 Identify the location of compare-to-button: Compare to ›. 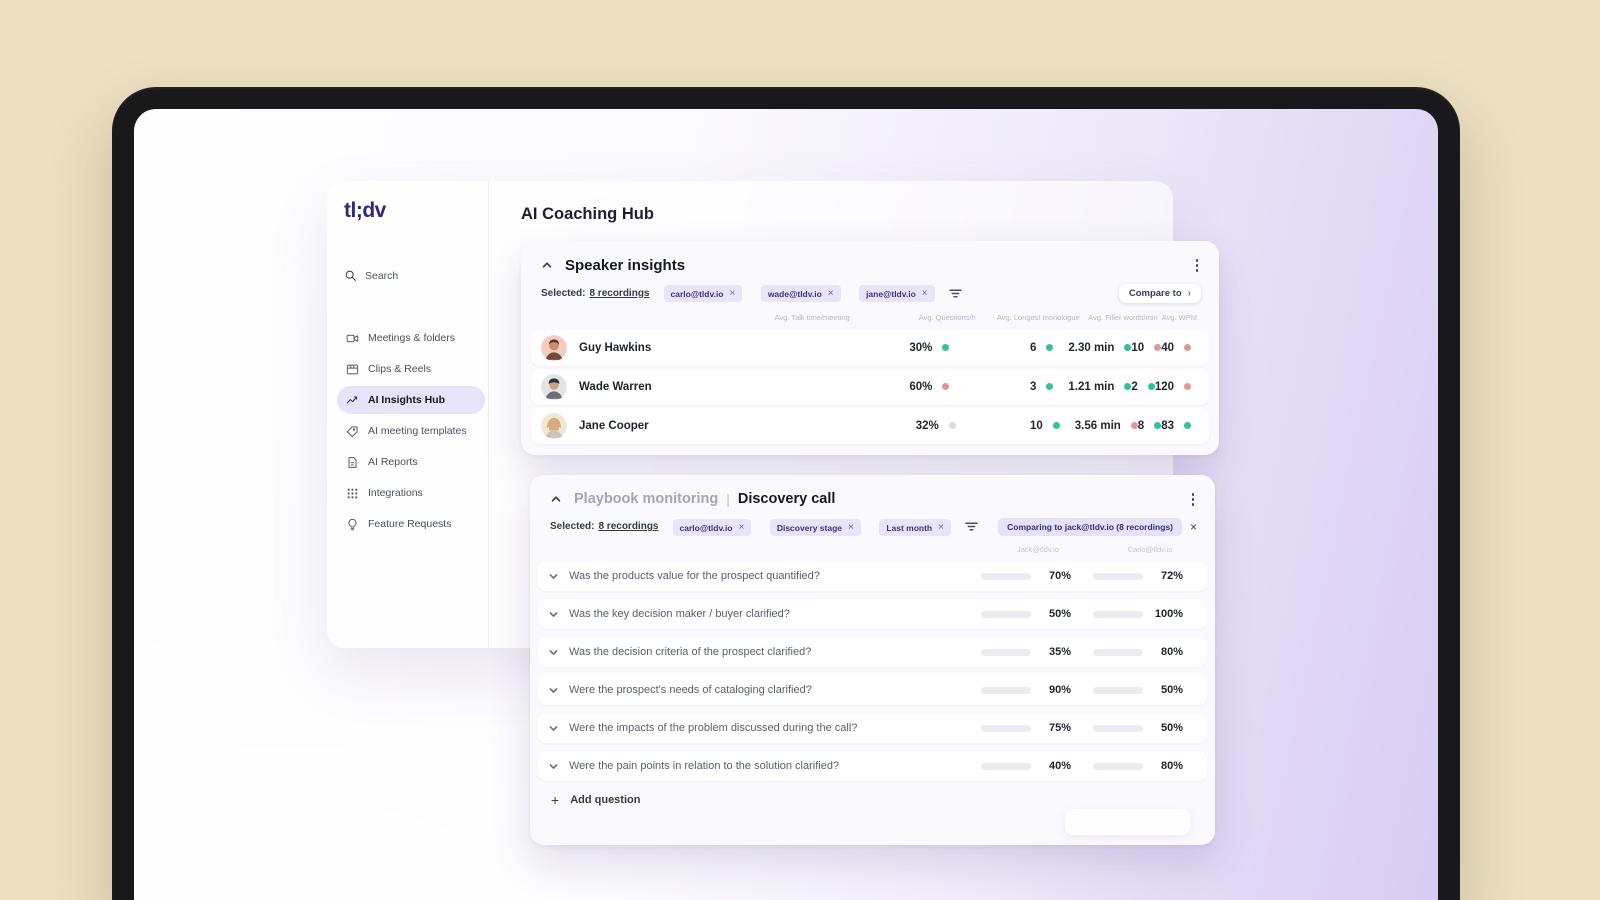
(1159, 293).